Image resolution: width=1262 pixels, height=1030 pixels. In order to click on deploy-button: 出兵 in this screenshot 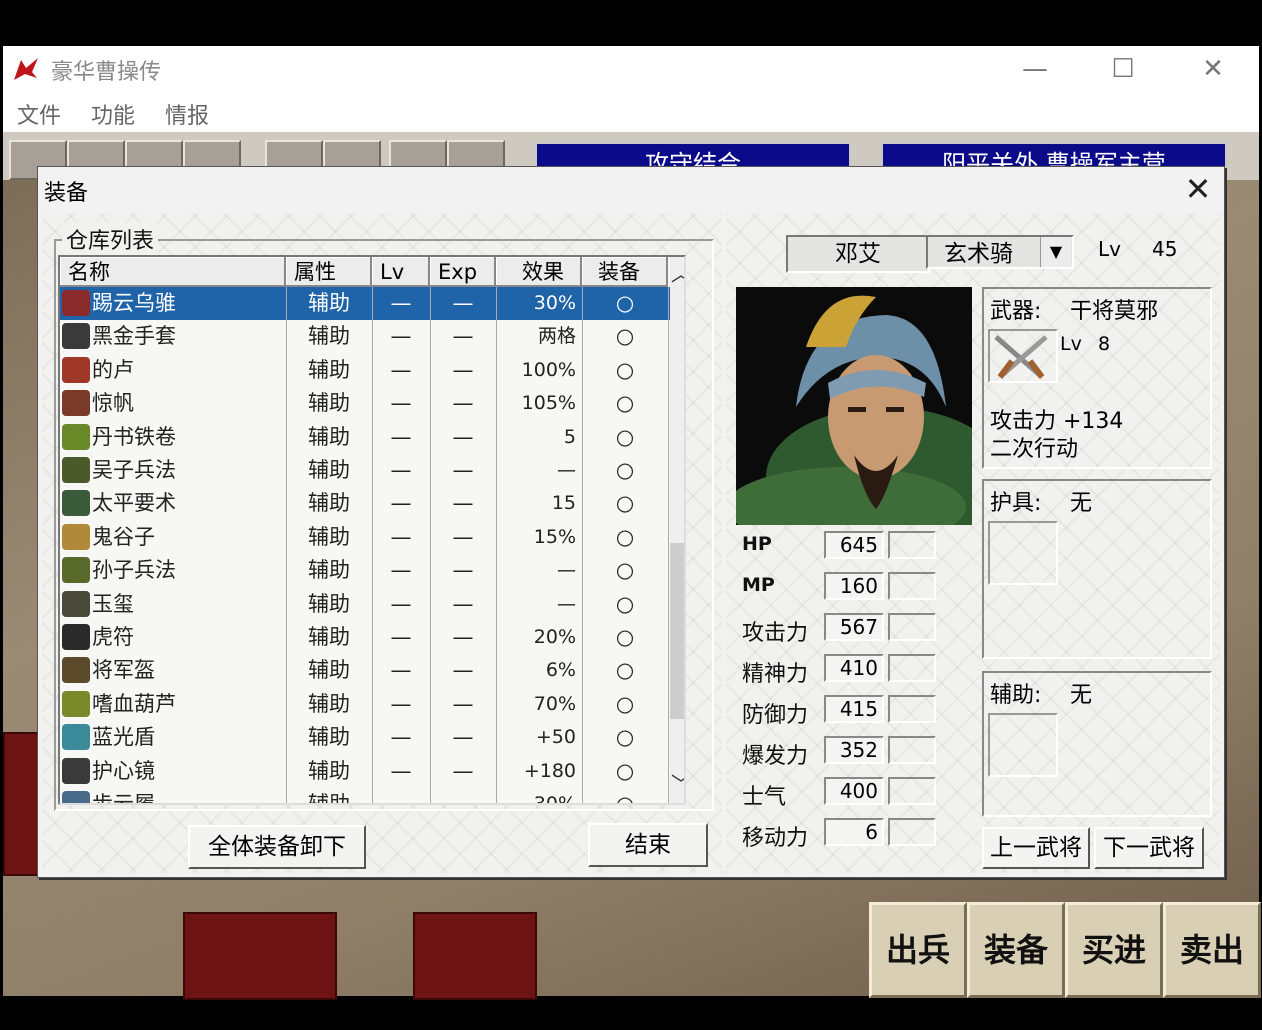, I will do `click(918, 950)`.